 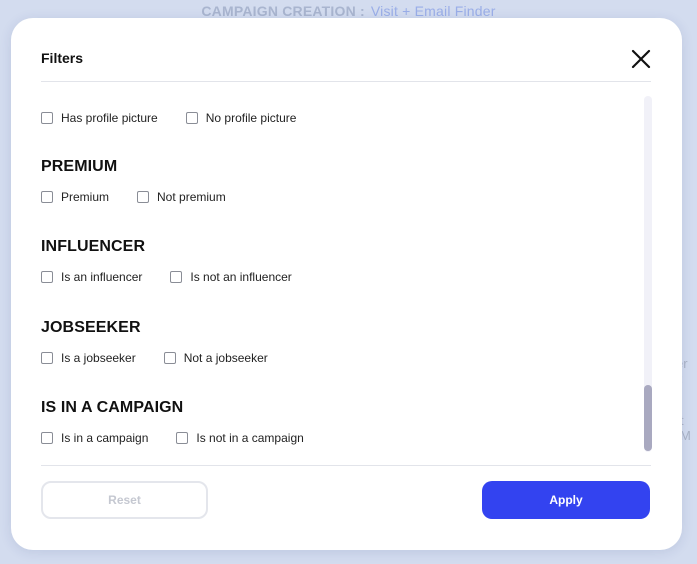 What do you see at coordinates (133, 181) in the screenshot?
I see `filter-section-premium: PREMIUM Premium Not premium` at bounding box center [133, 181].